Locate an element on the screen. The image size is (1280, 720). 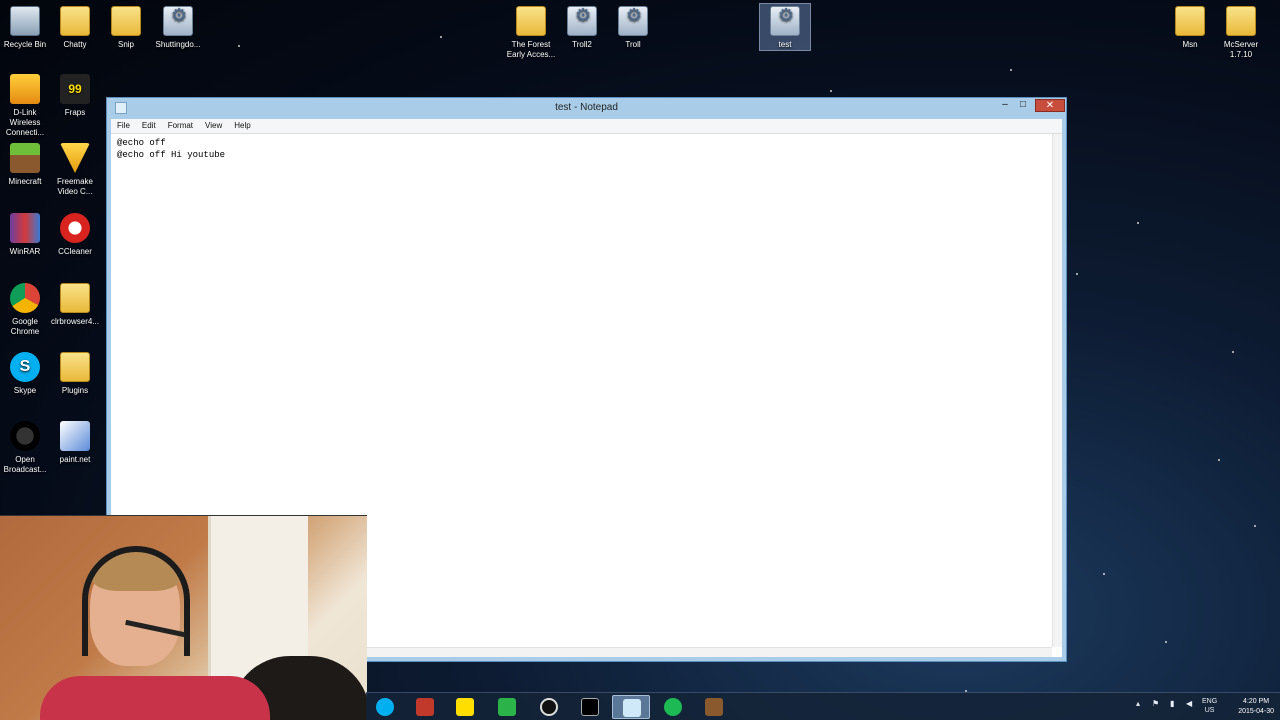
menu-edit: Edit is located at coordinates (149, 126).